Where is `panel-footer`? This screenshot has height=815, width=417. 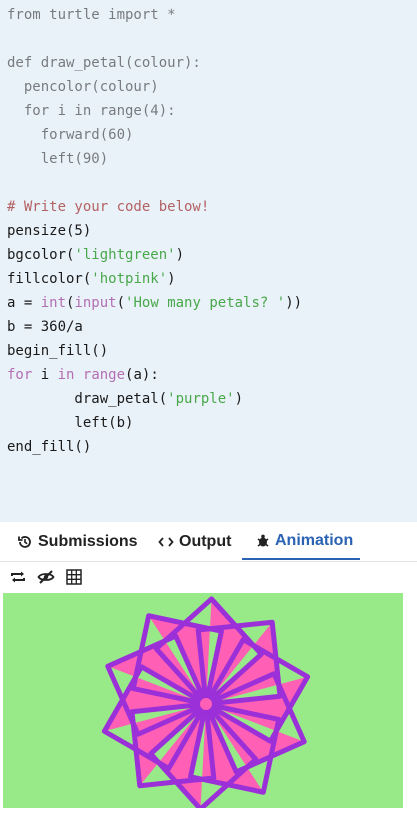 panel-footer is located at coordinates (208, 811).